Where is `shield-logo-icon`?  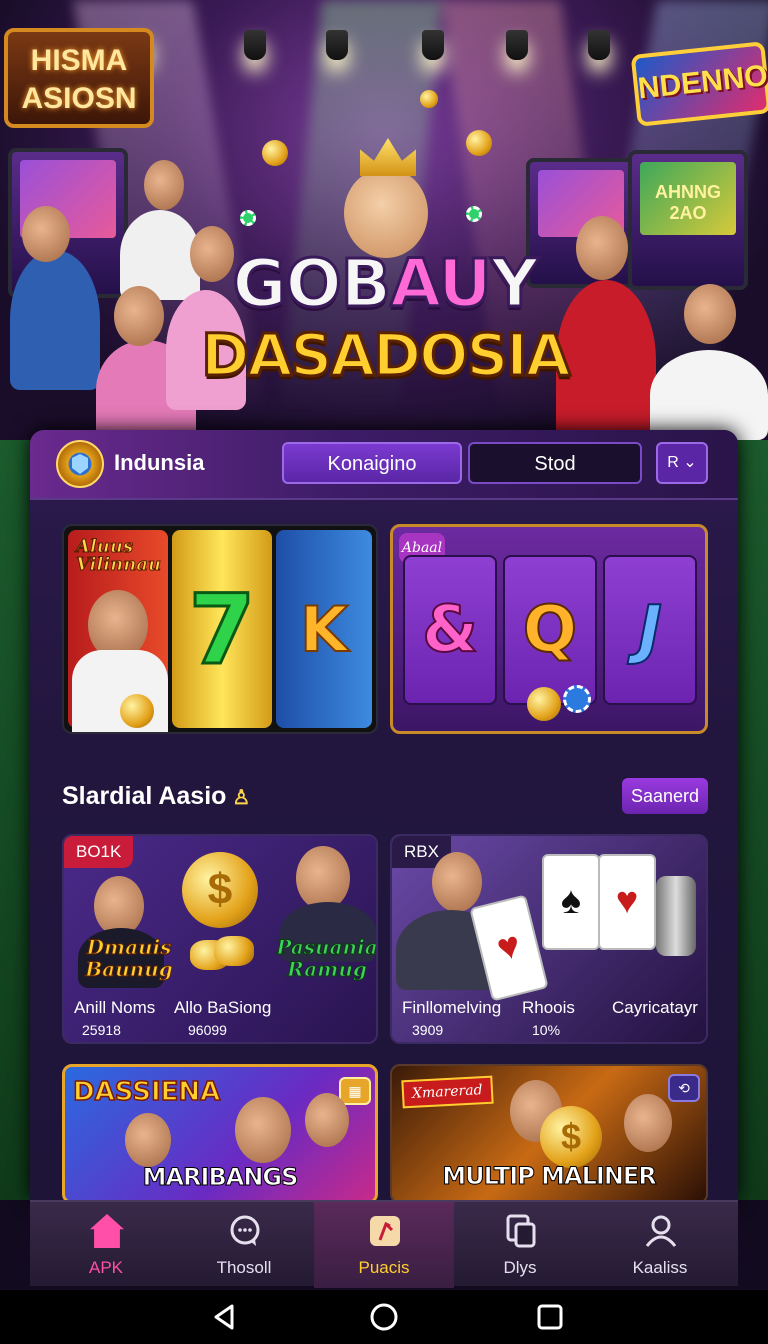
shield-logo-icon is located at coordinates (80, 464).